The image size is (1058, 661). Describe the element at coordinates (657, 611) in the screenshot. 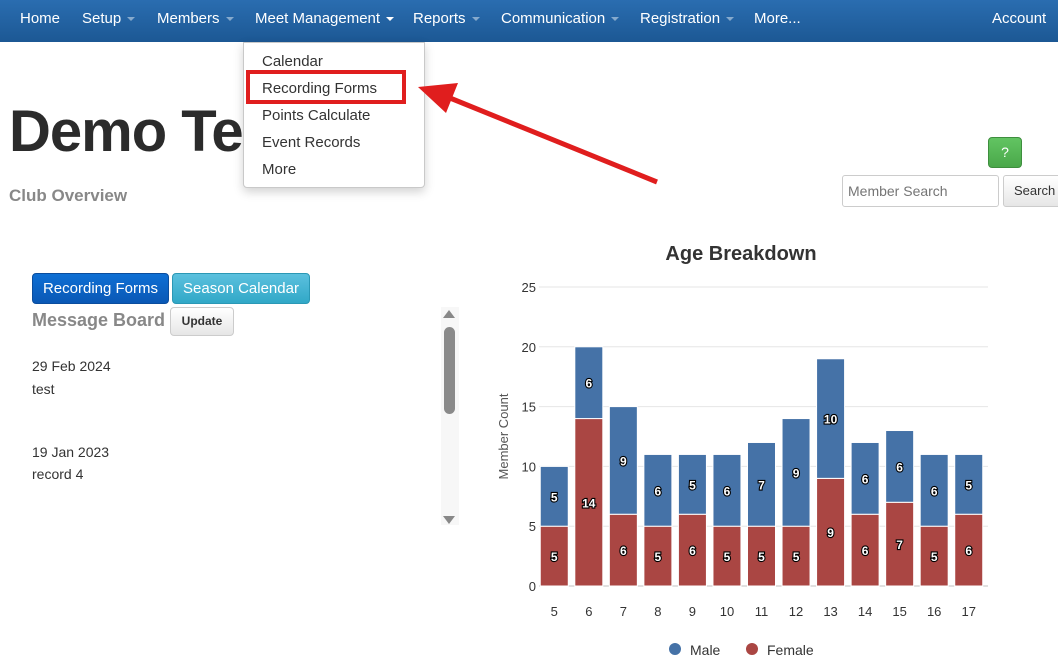

I see `x-tick-label: 8` at that location.